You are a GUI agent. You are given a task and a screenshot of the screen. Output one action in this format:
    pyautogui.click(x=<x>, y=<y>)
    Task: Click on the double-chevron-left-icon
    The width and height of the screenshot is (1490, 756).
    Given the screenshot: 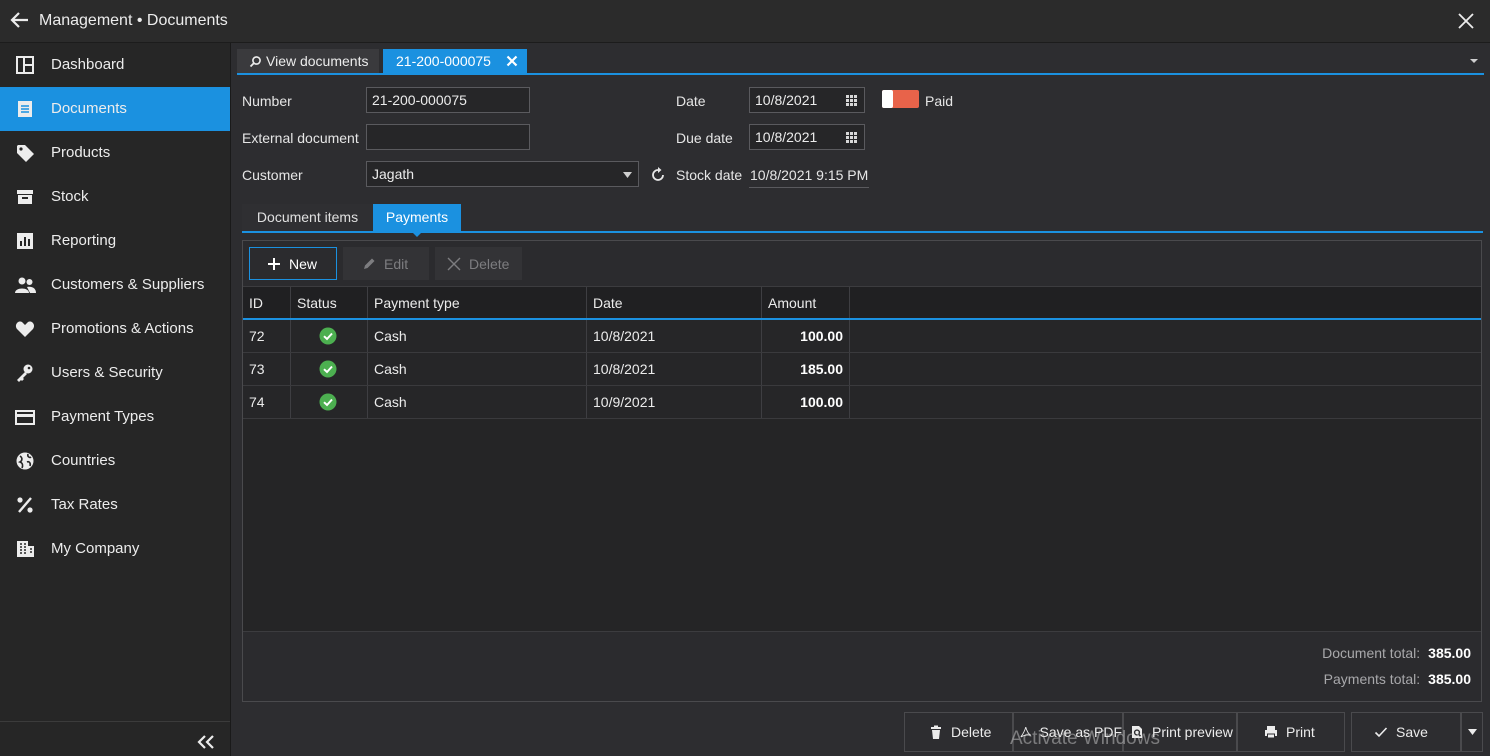 What is the action you would take?
    pyautogui.click(x=206, y=742)
    